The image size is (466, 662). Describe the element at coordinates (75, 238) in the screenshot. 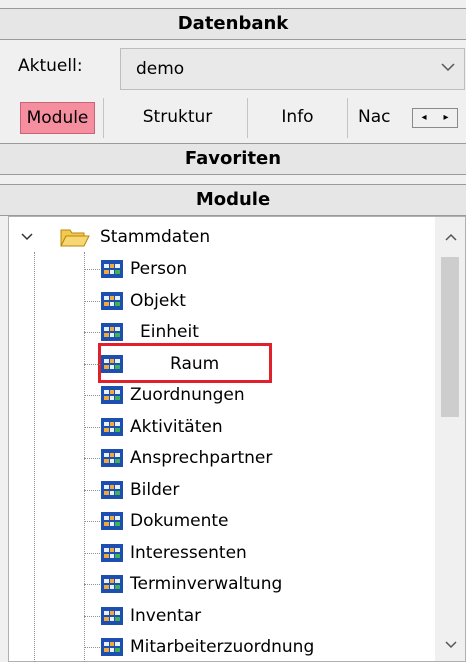

I see `folder-open-icon` at that location.